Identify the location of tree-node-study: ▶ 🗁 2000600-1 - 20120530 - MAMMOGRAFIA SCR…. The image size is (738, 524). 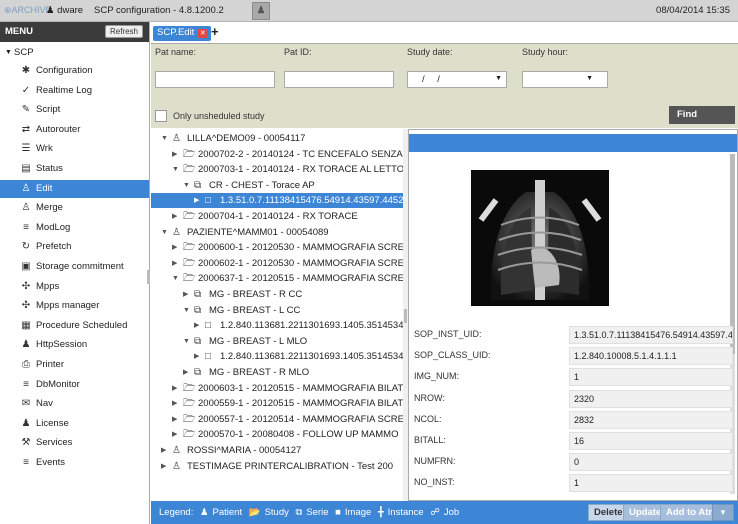
(277, 247).